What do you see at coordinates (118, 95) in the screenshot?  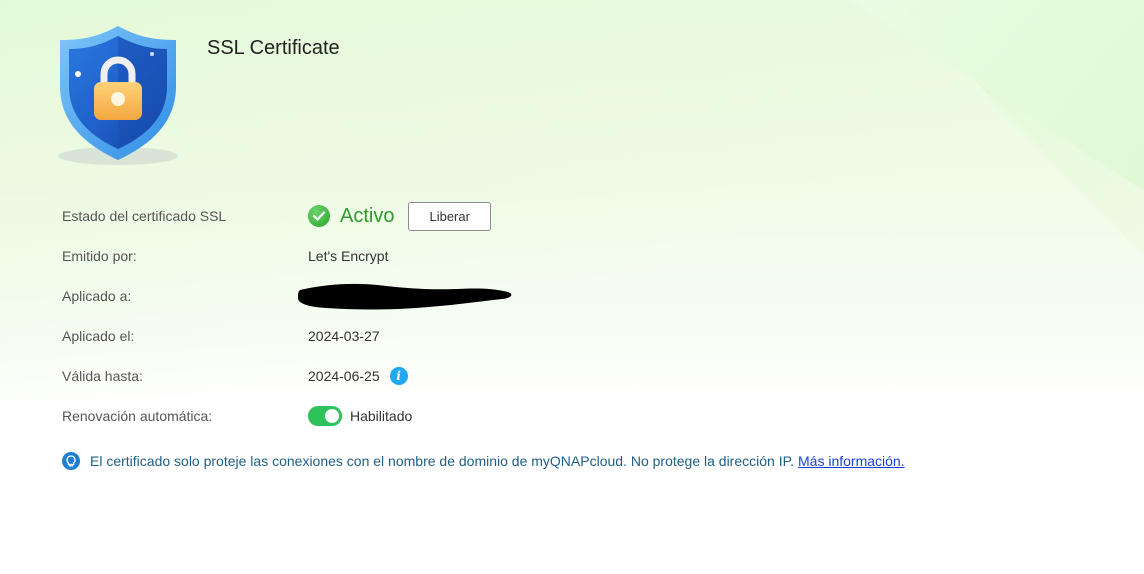 I see `shield-lock-icon` at bounding box center [118, 95].